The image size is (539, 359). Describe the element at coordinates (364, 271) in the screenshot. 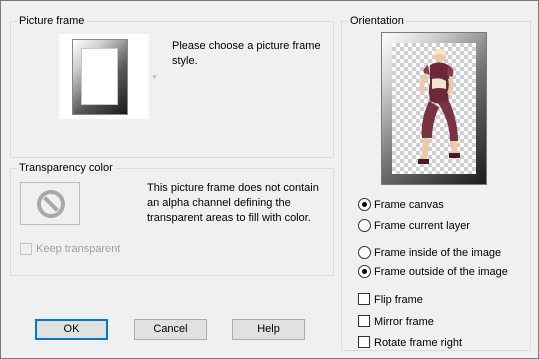

I see `frame-outside-radio` at that location.